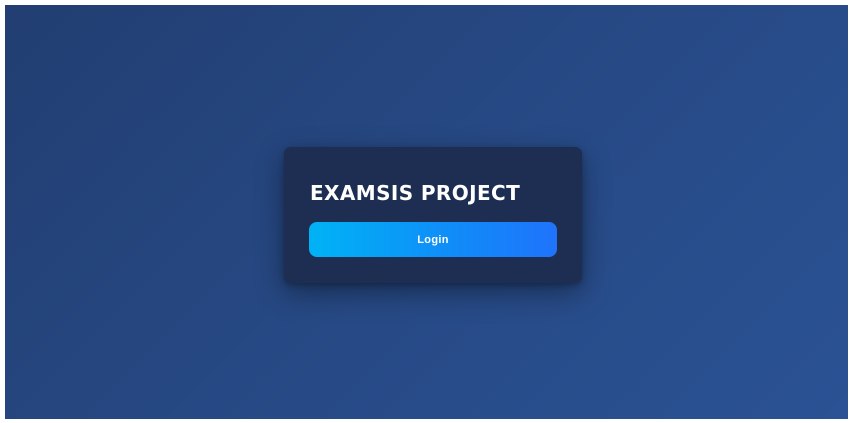 The width and height of the screenshot is (853, 423). What do you see at coordinates (433, 239) in the screenshot?
I see `login-button: Login` at bounding box center [433, 239].